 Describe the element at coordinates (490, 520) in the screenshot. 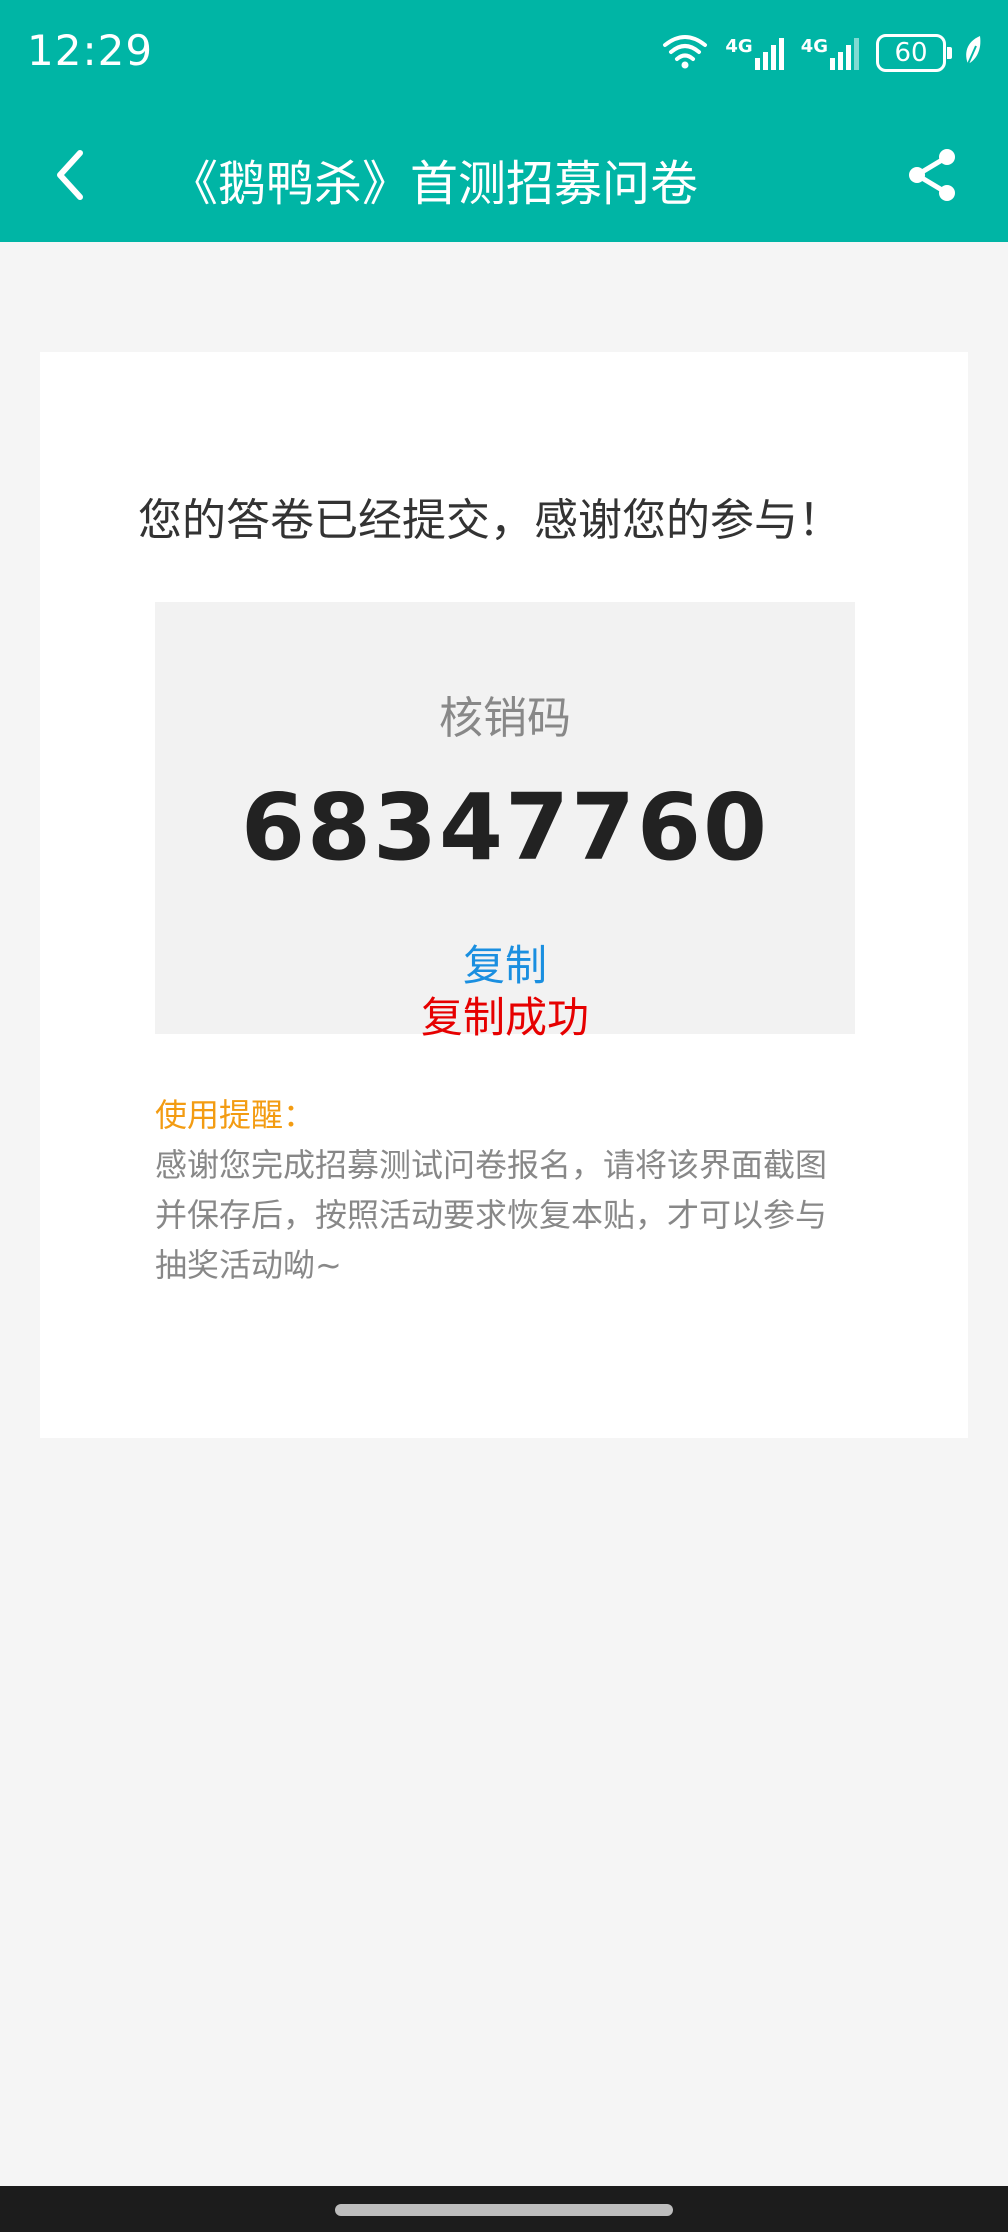

I see `submit-thanks-message: 您的答卷已经提交，感谢您的参与！` at that location.